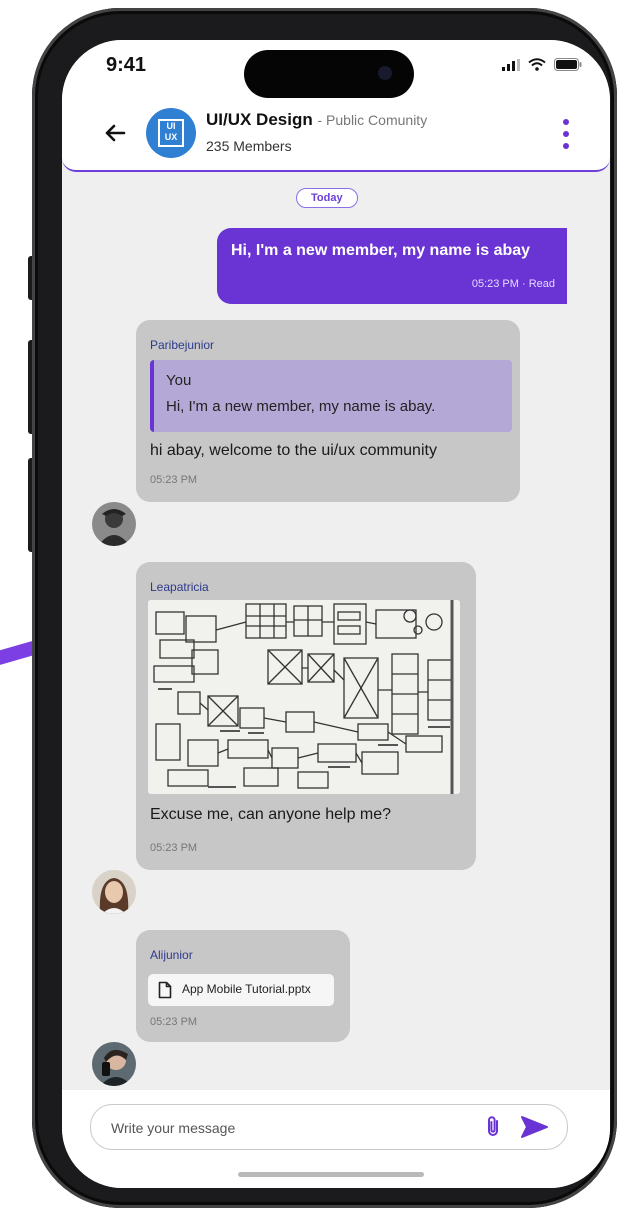 This screenshot has width=619, height=1212. What do you see at coordinates (304, 697) in the screenshot?
I see `attached-image` at bounding box center [304, 697].